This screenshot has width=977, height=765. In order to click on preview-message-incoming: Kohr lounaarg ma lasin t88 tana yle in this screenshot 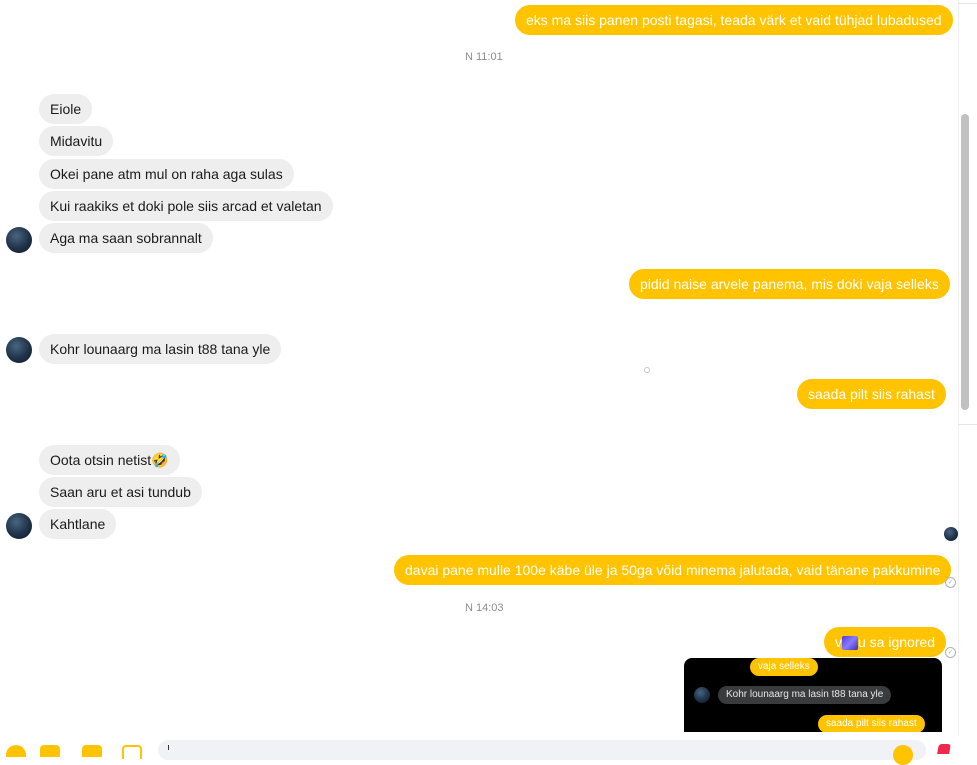, I will do `click(805, 695)`.